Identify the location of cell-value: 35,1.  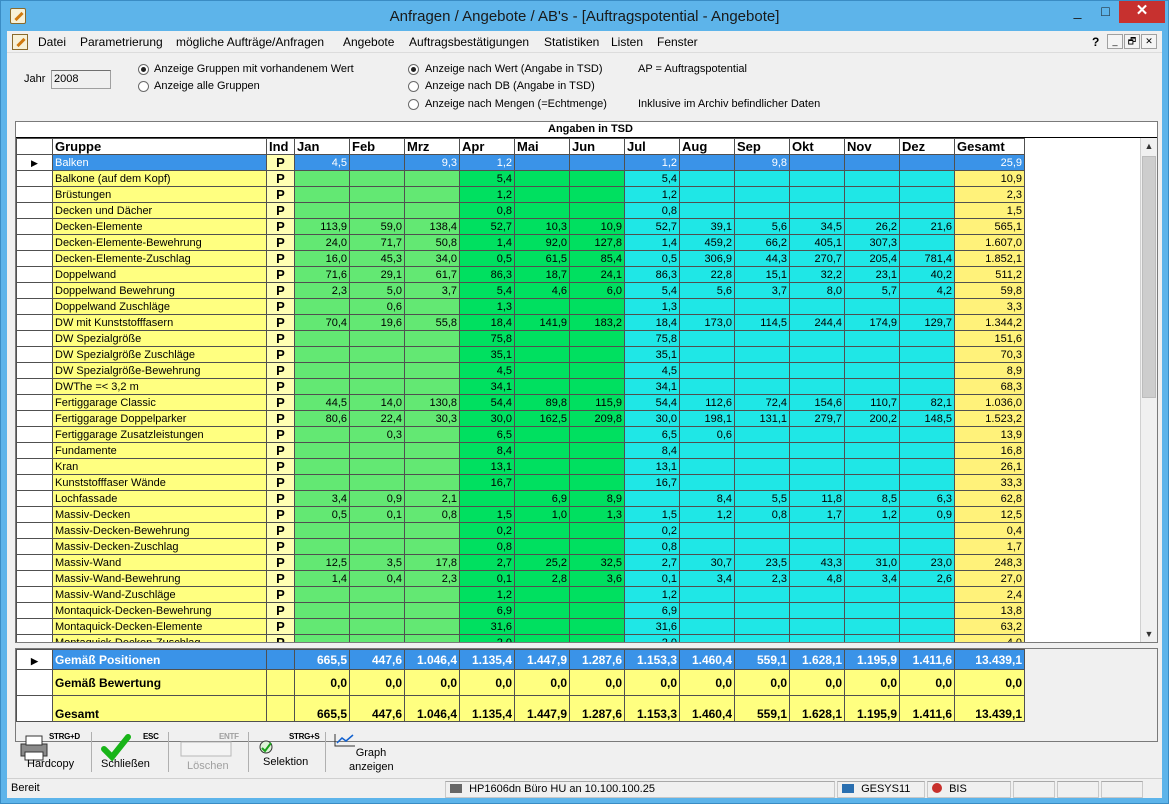
(652, 354).